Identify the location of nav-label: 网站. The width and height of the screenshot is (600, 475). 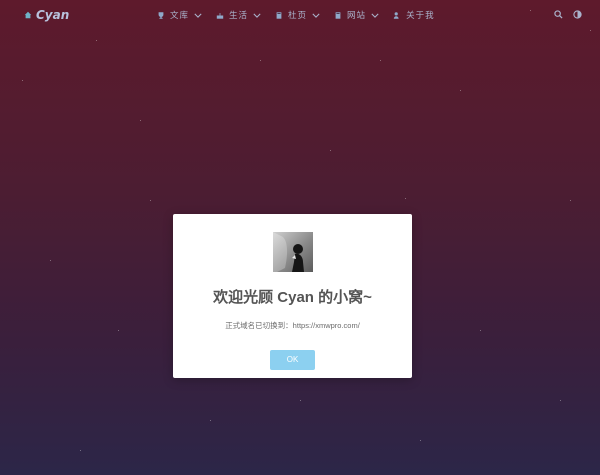
(357, 16).